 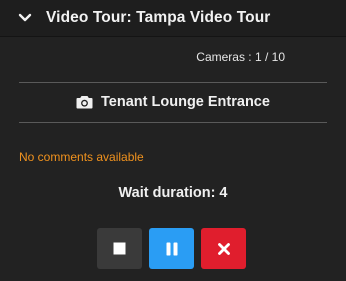 I want to click on stop-button, so click(x=119, y=248).